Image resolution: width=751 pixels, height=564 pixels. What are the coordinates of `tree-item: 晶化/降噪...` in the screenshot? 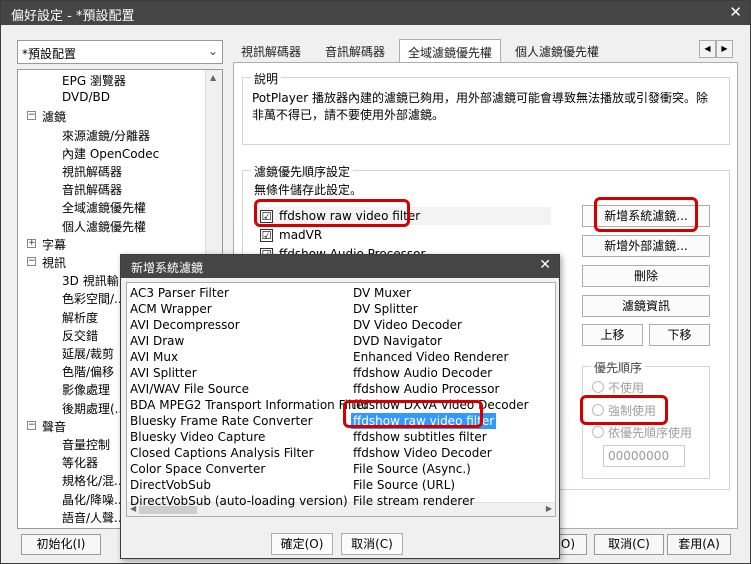 It's located at (94, 499).